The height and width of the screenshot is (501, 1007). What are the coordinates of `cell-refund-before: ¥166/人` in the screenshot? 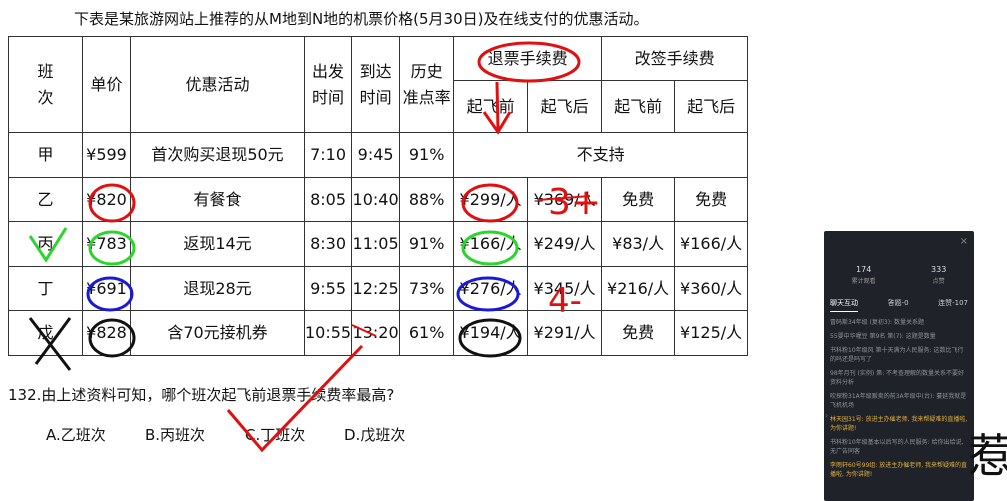 It's located at (491, 244).